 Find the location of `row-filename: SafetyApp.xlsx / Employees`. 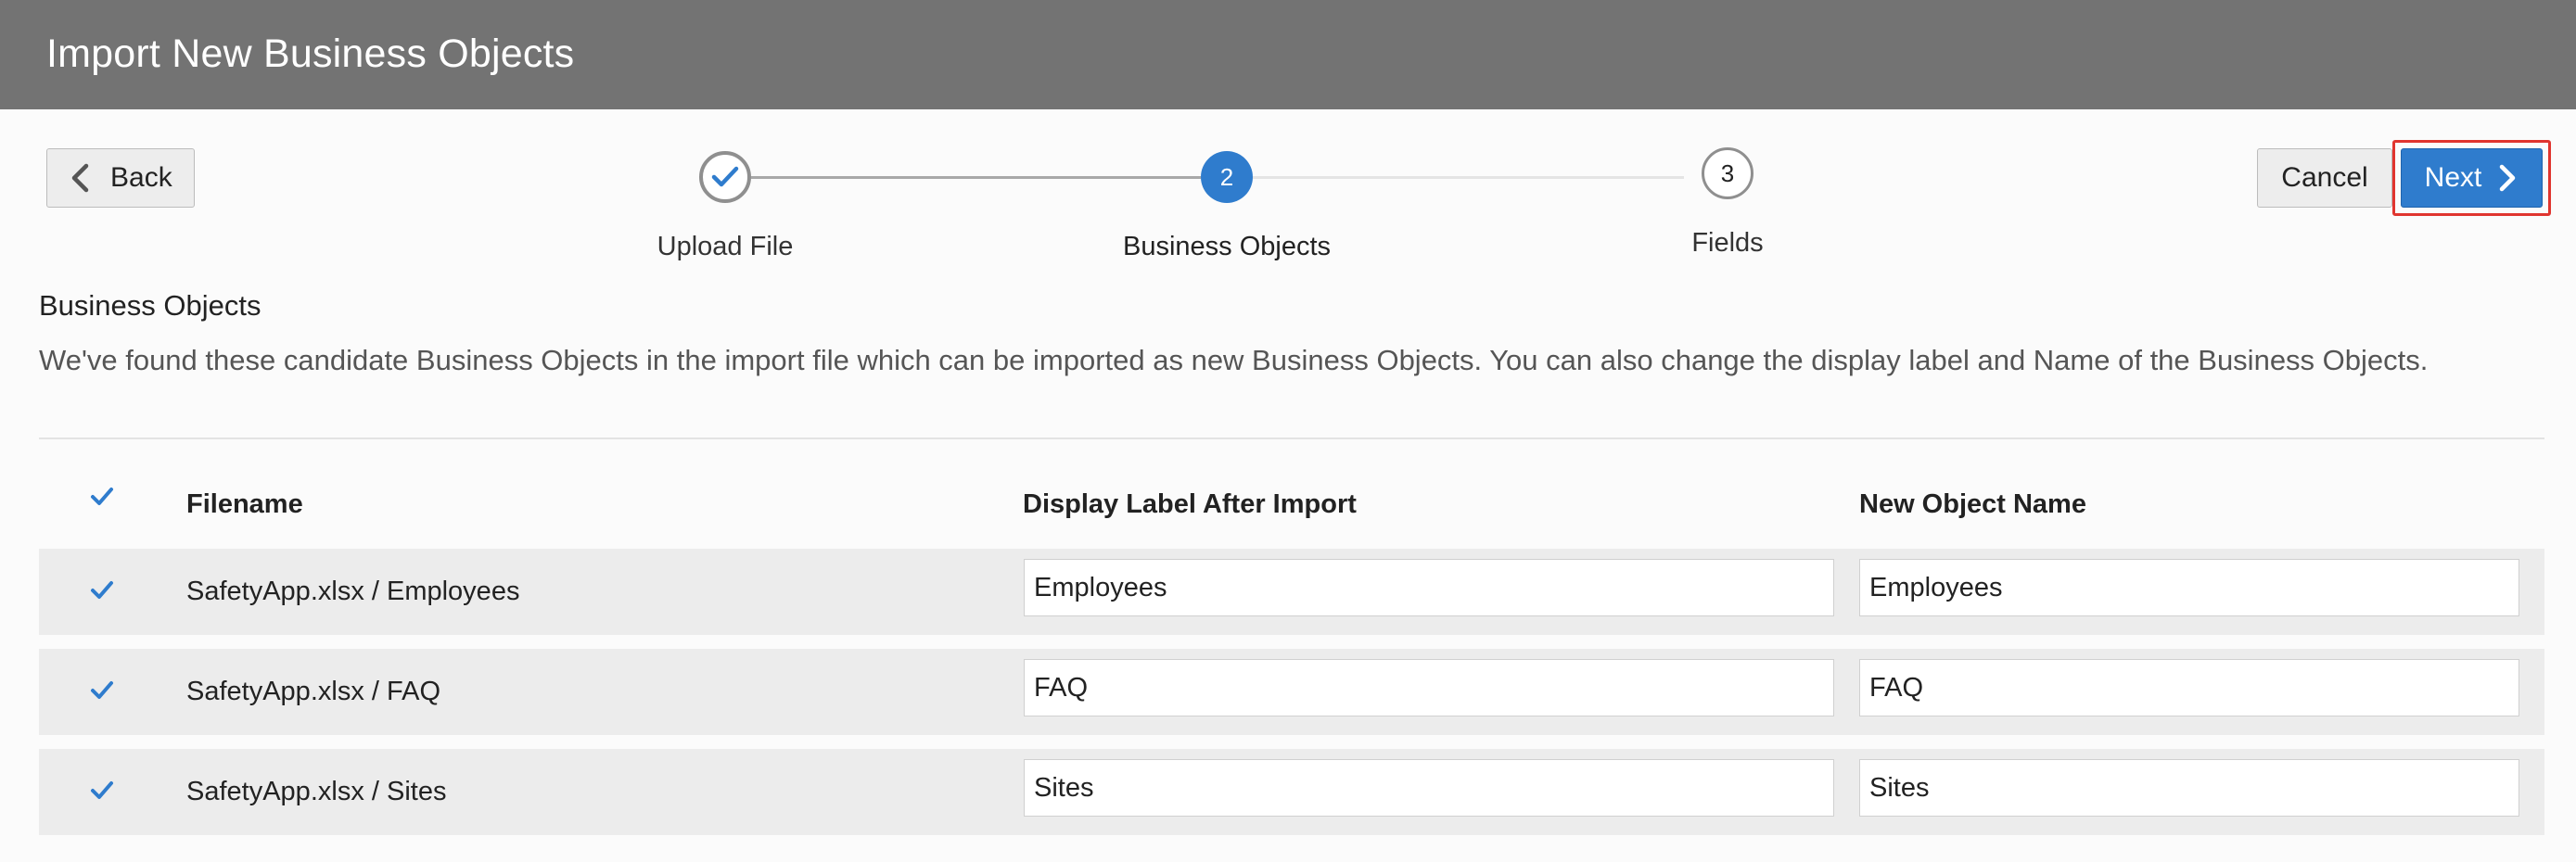

row-filename: SafetyApp.xlsx / Employees is located at coordinates (353, 591).